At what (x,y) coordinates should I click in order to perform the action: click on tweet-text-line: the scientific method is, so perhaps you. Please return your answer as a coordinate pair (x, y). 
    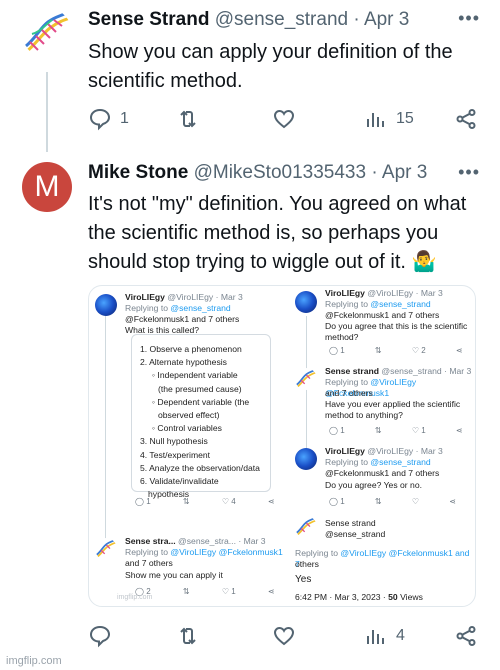
    Looking at the image, I should click on (263, 233).